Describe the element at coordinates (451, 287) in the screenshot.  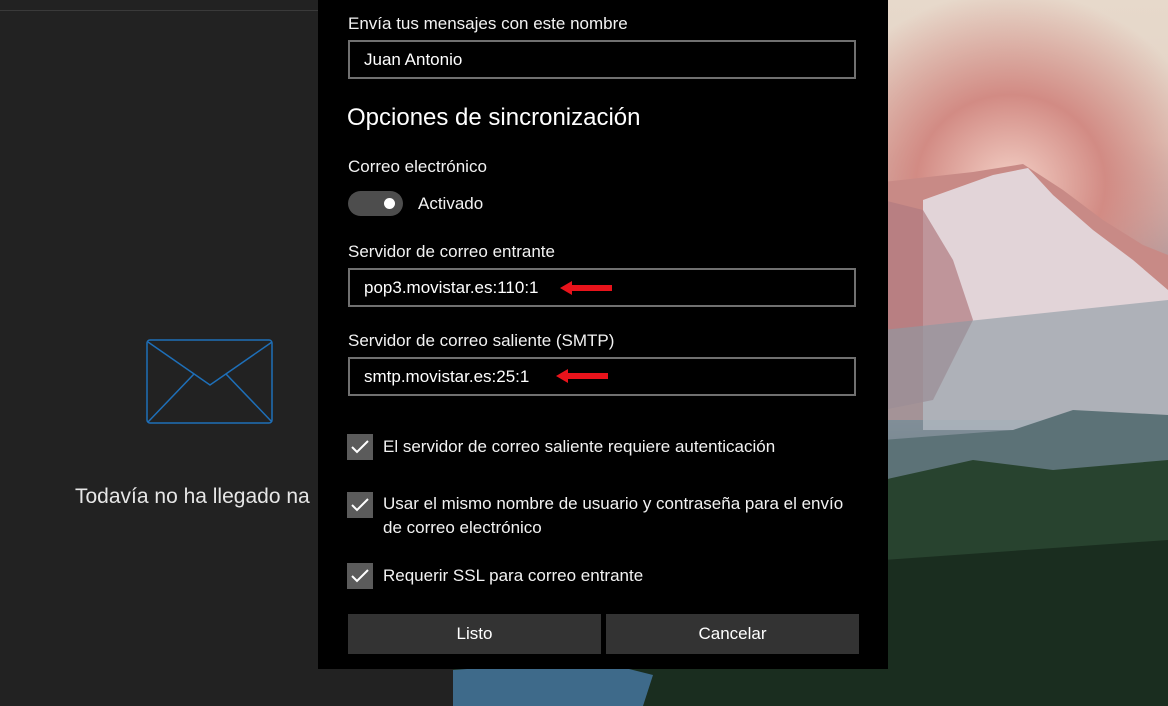
I see `incoming-server-value: pop3.movistar.es:110:1` at that location.